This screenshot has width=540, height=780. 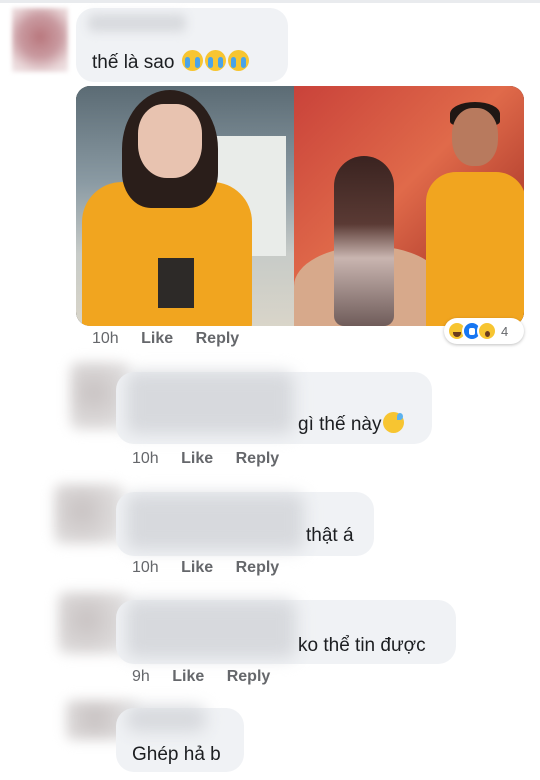 I want to click on comment-text-content: thế là sao, so click(x=133, y=62).